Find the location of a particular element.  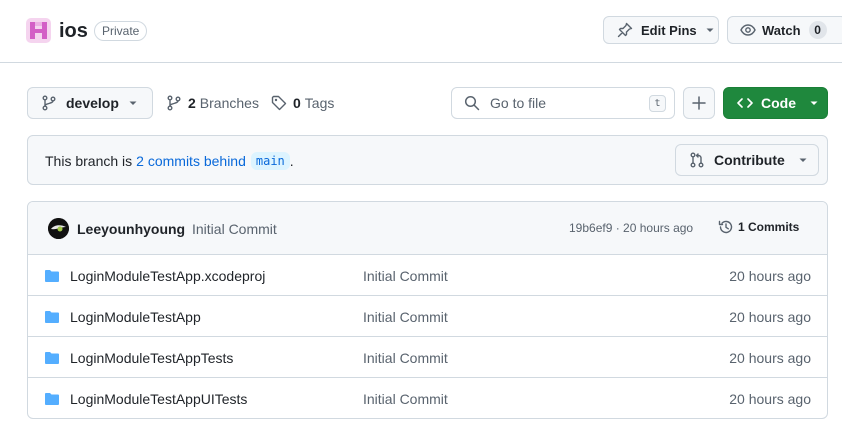

contribute-button: Contribute is located at coordinates (747, 160).